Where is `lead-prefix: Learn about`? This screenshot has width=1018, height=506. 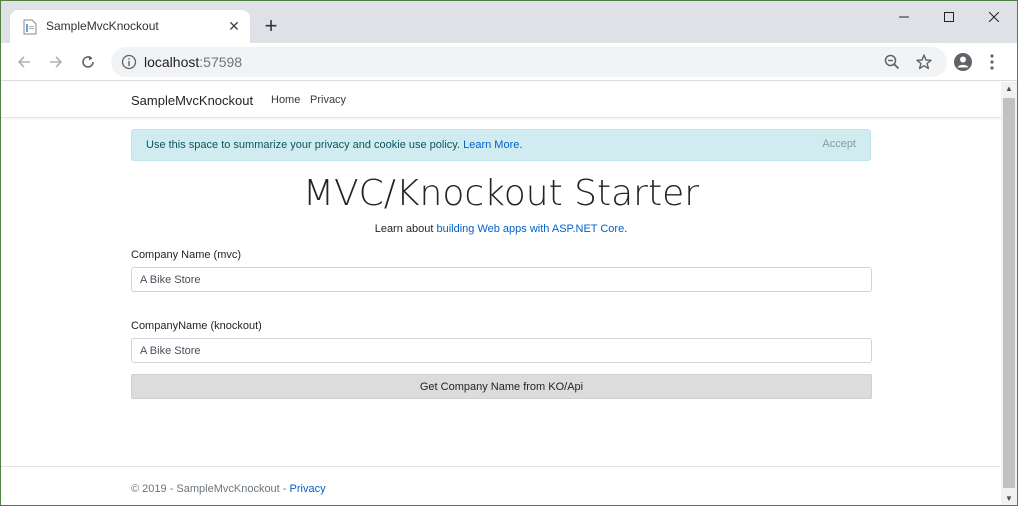
lead-prefix: Learn about is located at coordinates (405, 229).